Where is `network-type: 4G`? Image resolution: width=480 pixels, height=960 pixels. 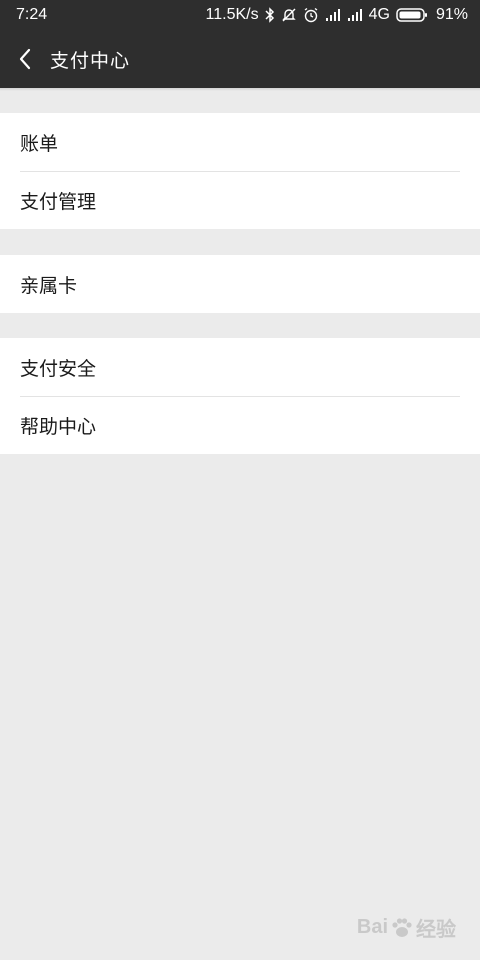
network-type: 4G is located at coordinates (379, 14).